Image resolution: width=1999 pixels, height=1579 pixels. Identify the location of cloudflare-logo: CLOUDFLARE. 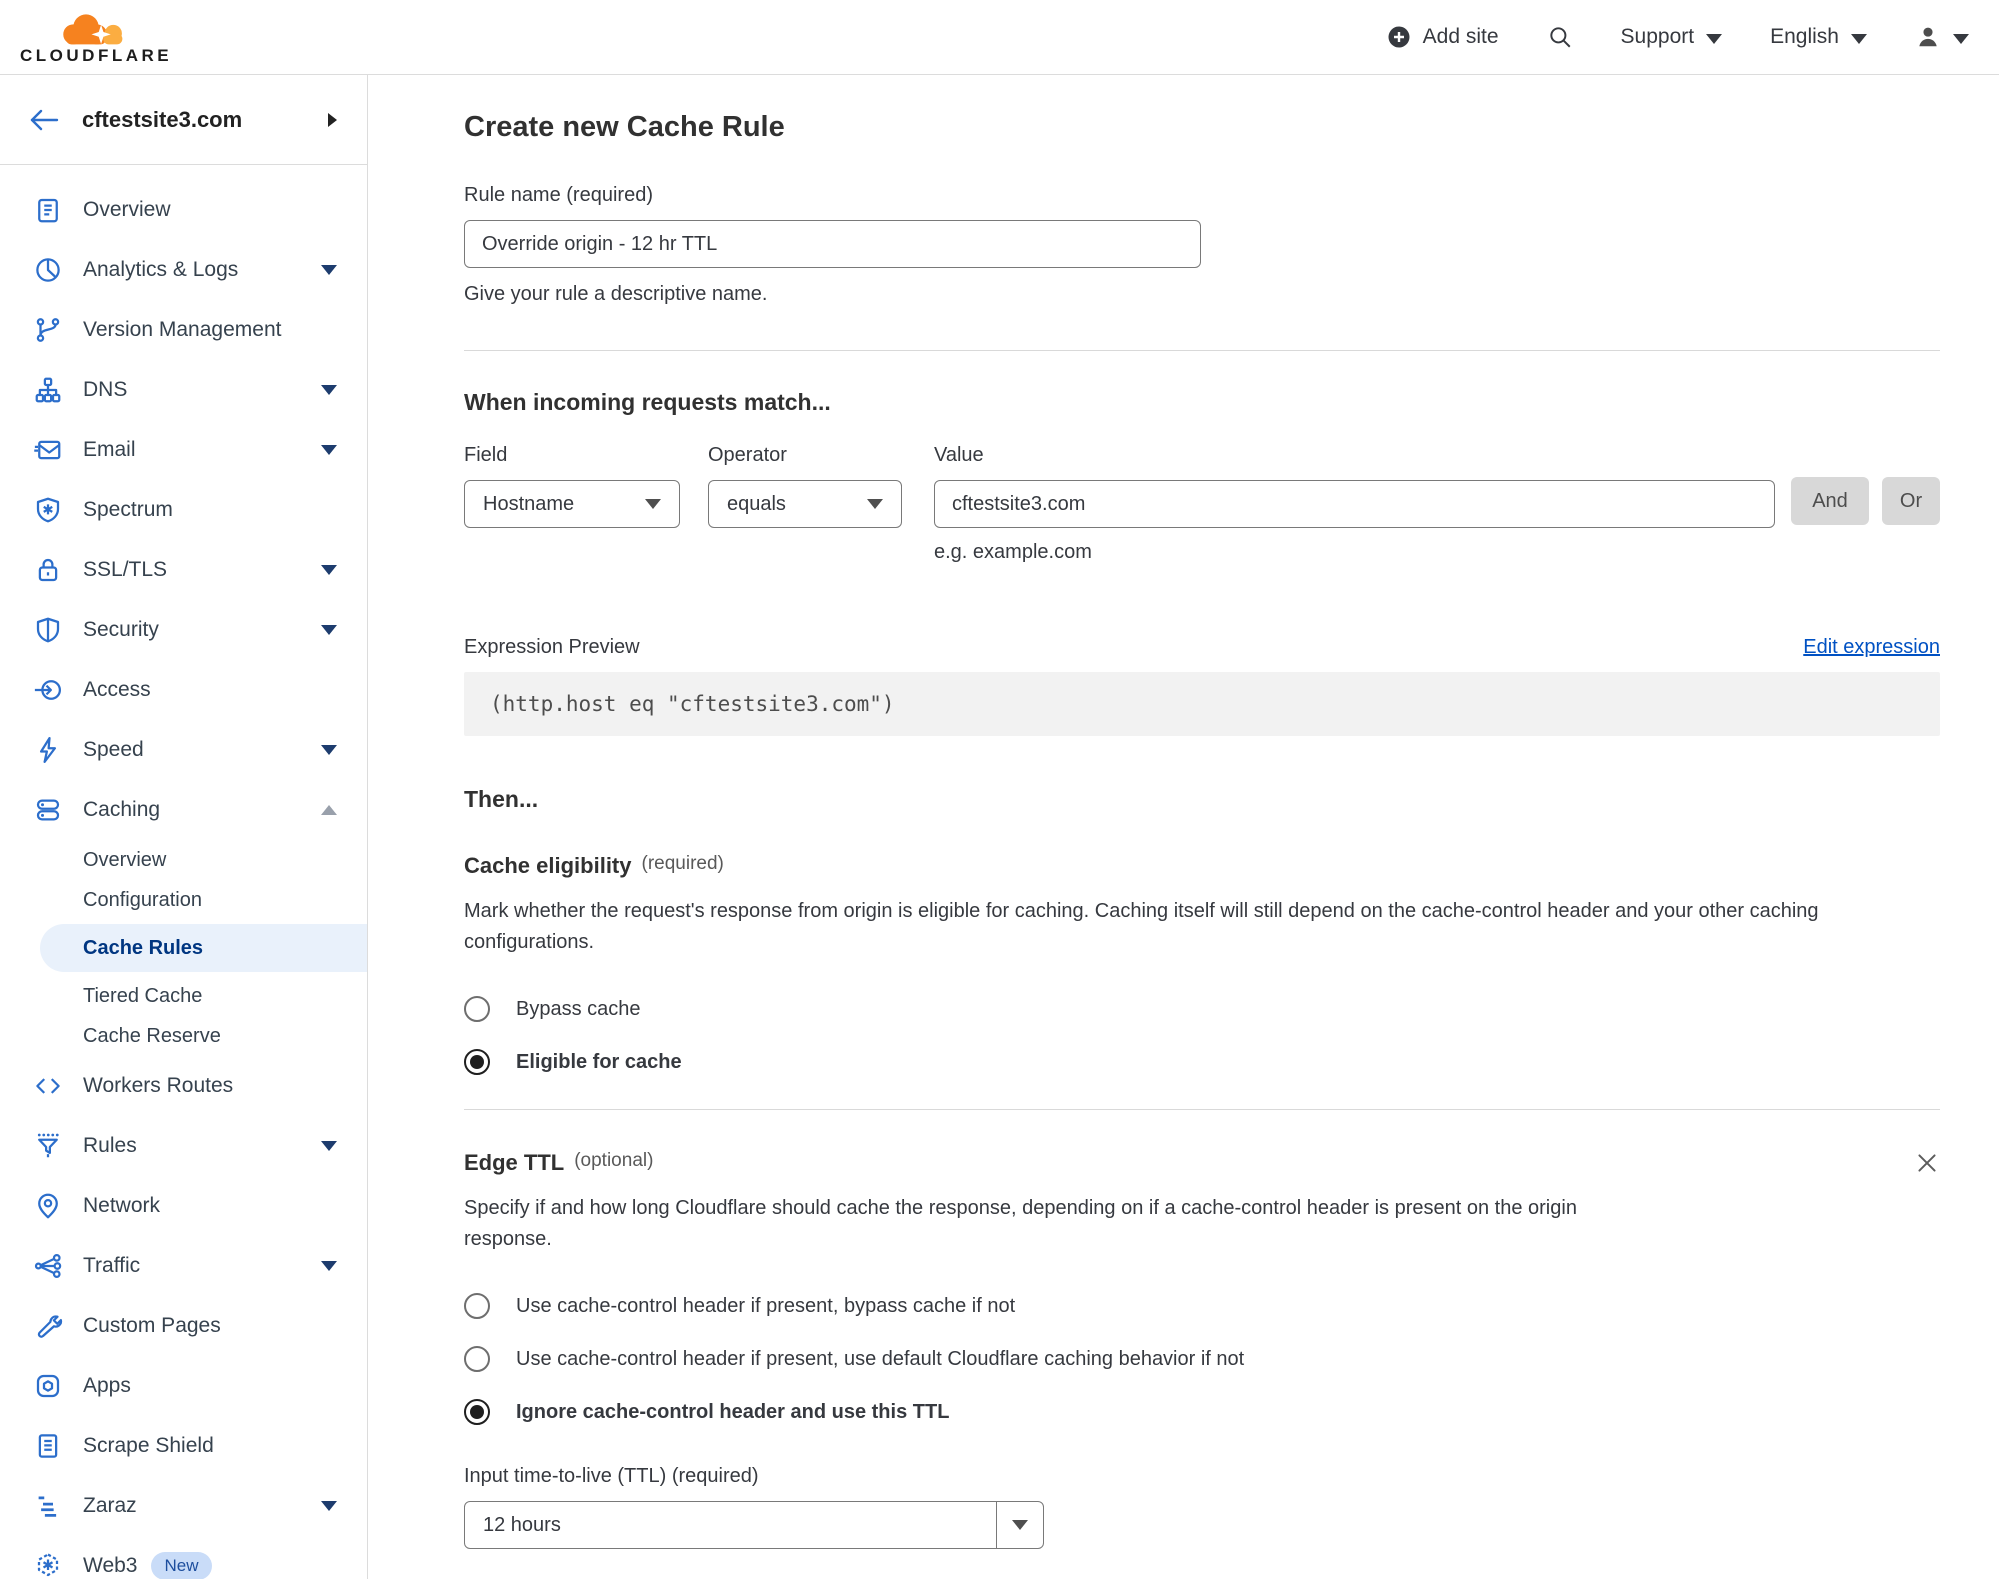
(96, 37).